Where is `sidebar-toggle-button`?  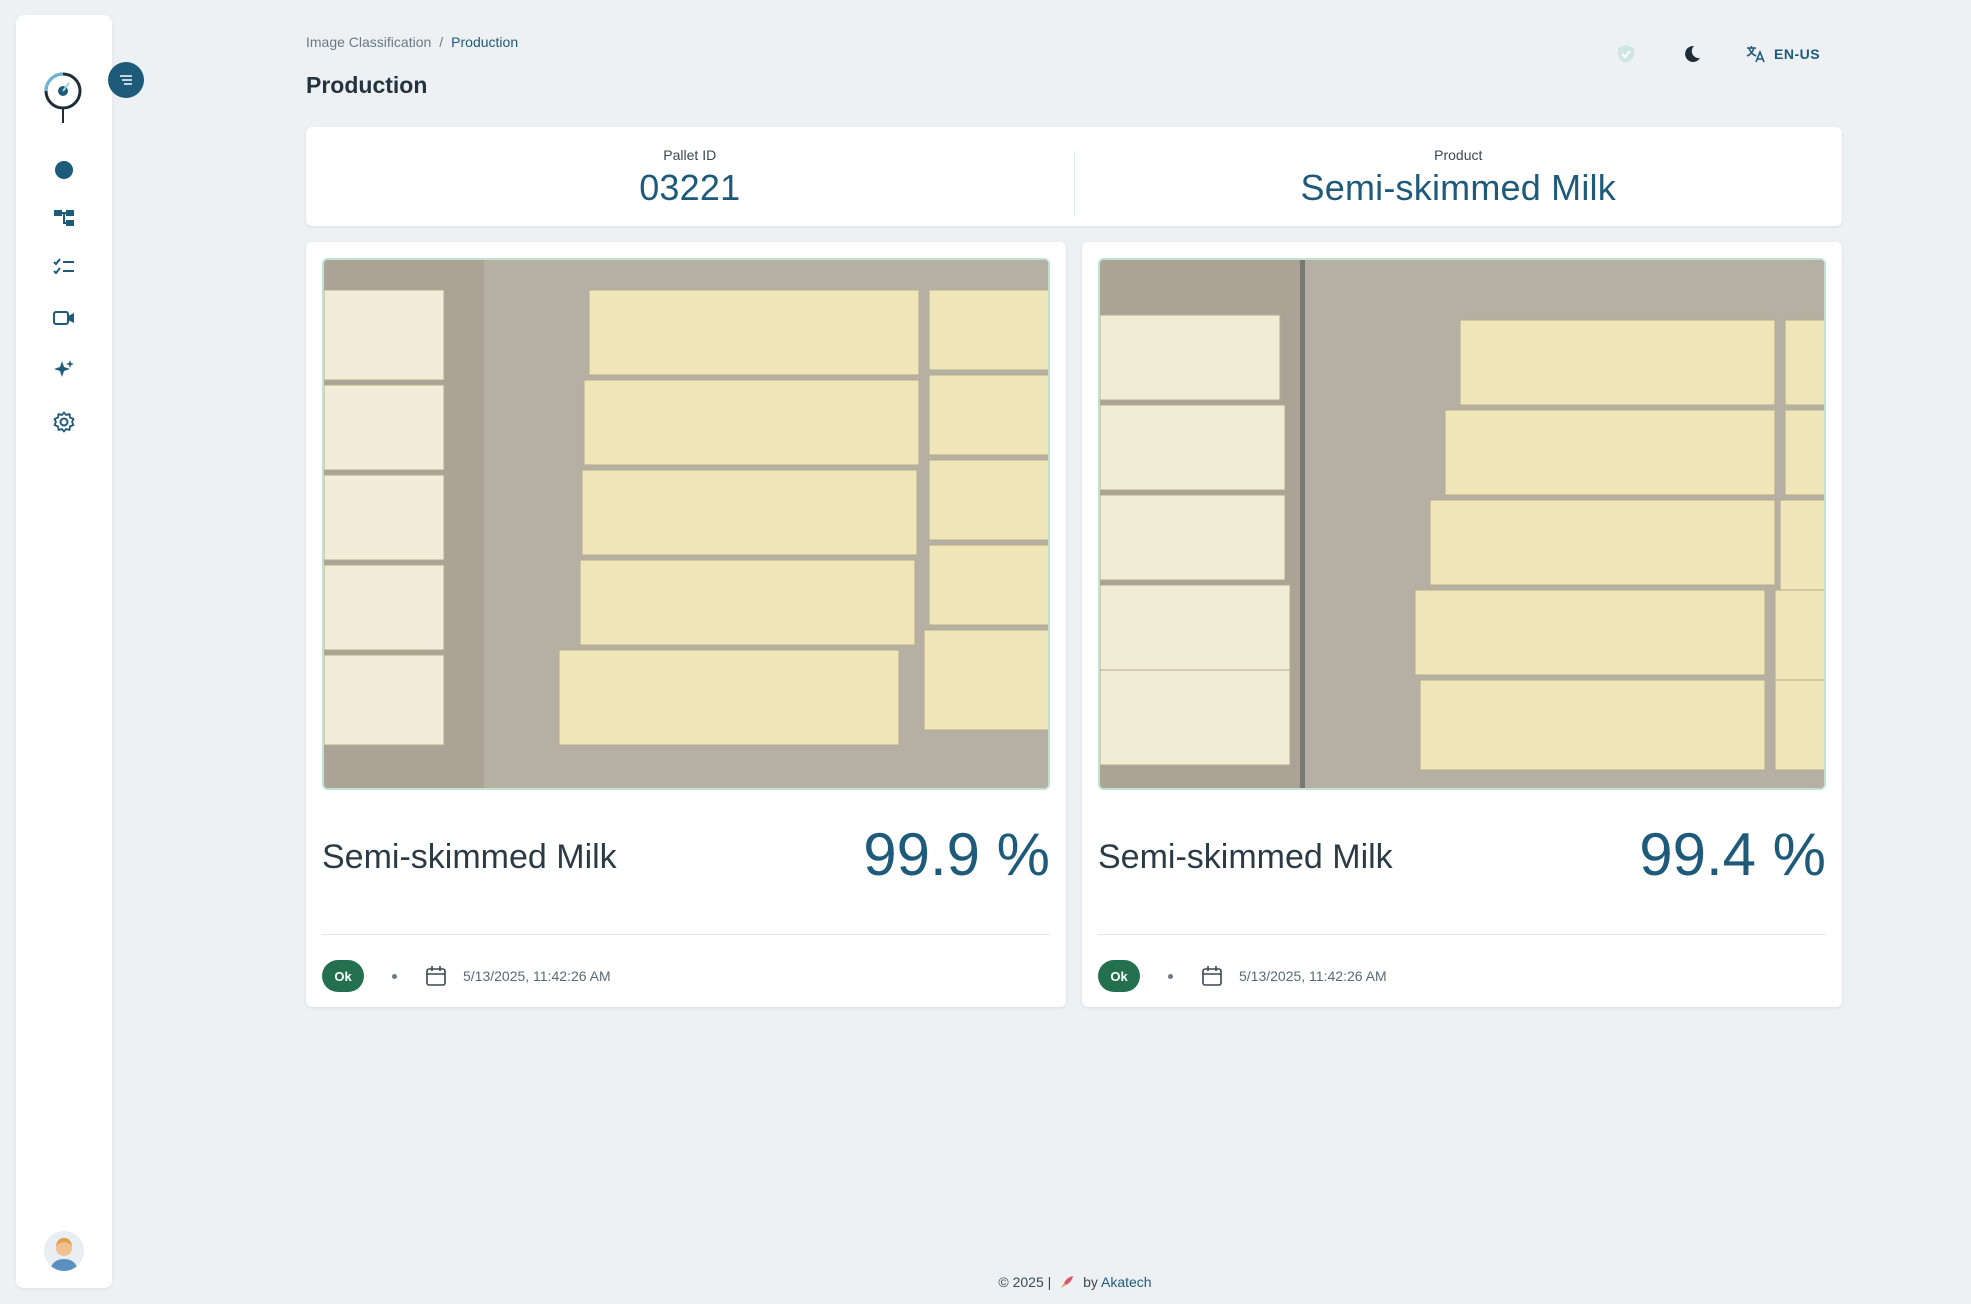
sidebar-toggle-button is located at coordinates (126, 80).